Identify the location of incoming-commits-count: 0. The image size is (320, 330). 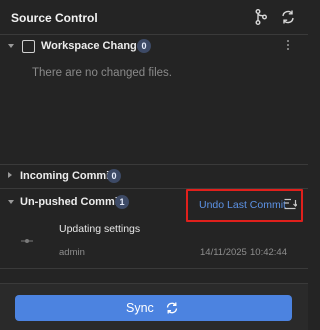
(114, 176).